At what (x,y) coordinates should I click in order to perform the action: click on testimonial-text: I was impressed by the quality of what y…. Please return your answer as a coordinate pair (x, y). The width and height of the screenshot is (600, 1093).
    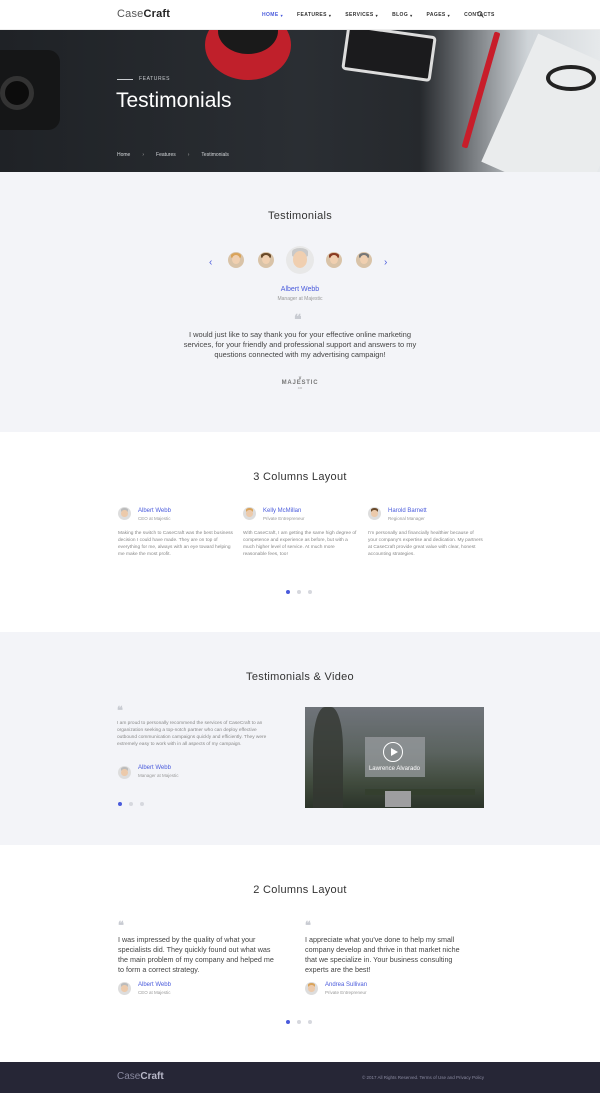
    Looking at the image, I should click on (196, 954).